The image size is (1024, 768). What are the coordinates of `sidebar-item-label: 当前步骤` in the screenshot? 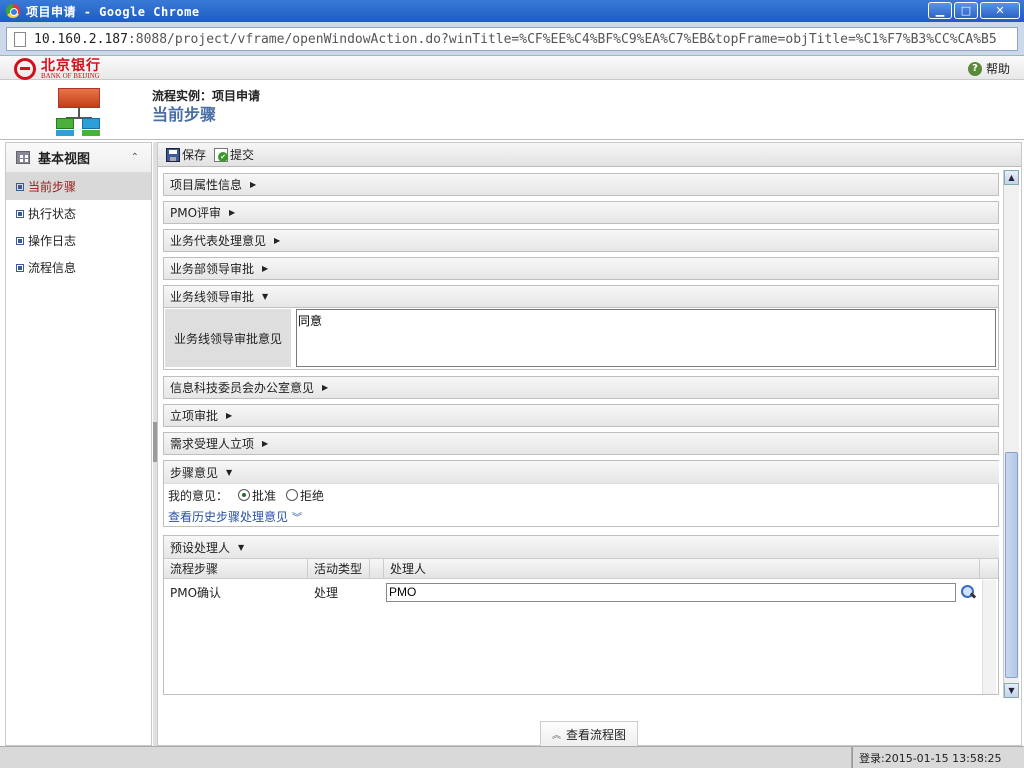 It's located at (52, 187).